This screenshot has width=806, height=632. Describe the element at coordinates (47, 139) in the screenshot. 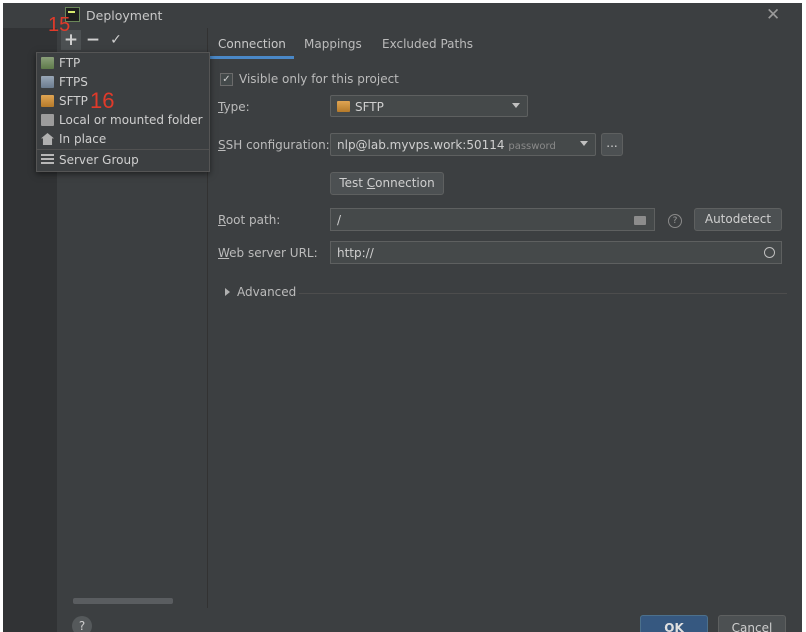

I see `home-icon` at that location.